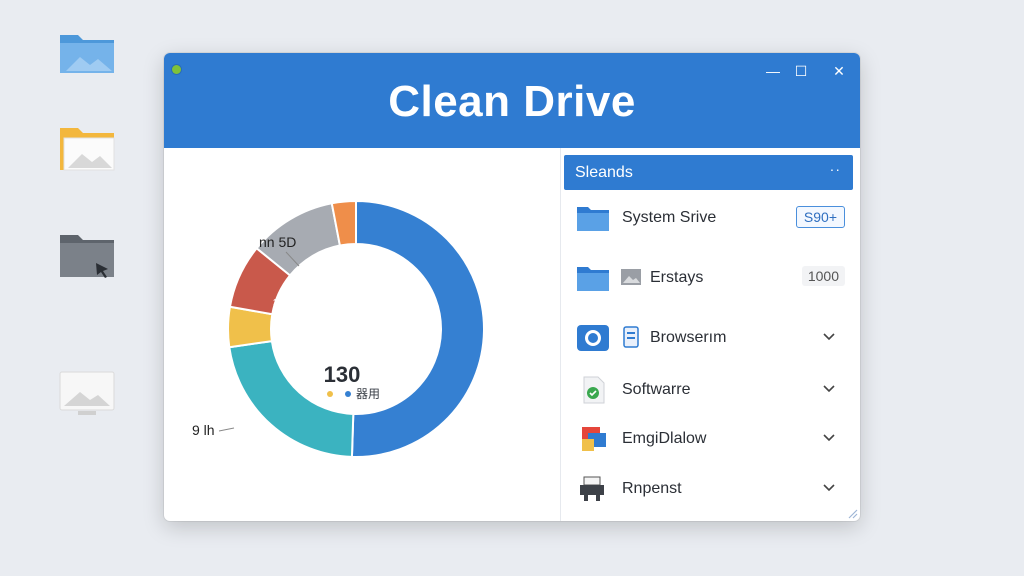  I want to click on slice-label: 38%, so click(283, 303).